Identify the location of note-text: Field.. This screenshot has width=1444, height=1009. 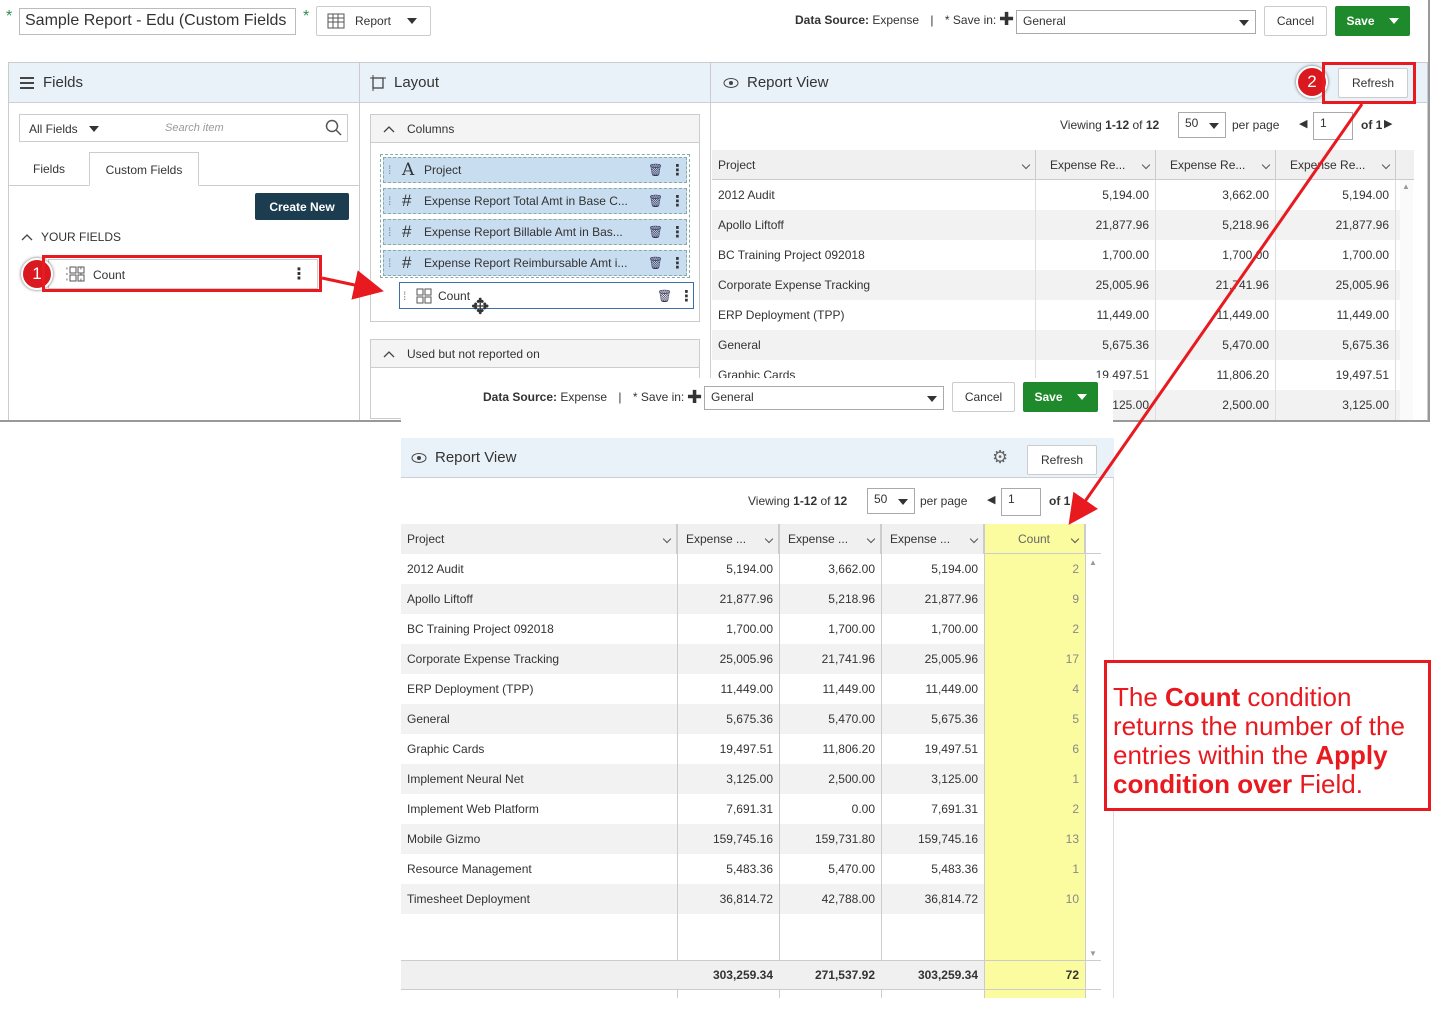
(1327, 784).